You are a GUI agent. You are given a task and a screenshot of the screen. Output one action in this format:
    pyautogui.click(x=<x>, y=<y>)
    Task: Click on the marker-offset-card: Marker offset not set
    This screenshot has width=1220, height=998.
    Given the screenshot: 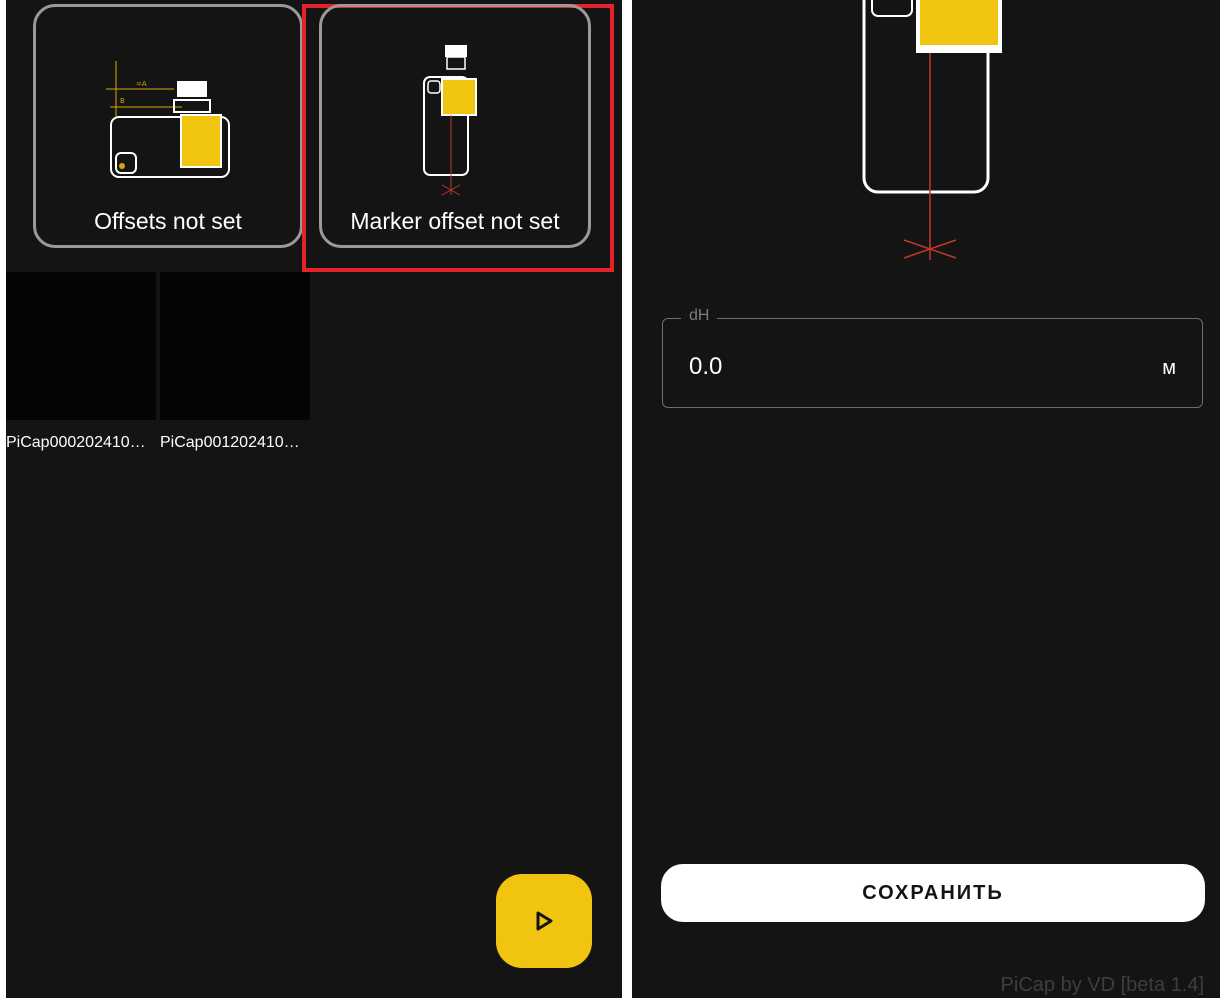 What is the action you would take?
    pyautogui.click(x=455, y=126)
    